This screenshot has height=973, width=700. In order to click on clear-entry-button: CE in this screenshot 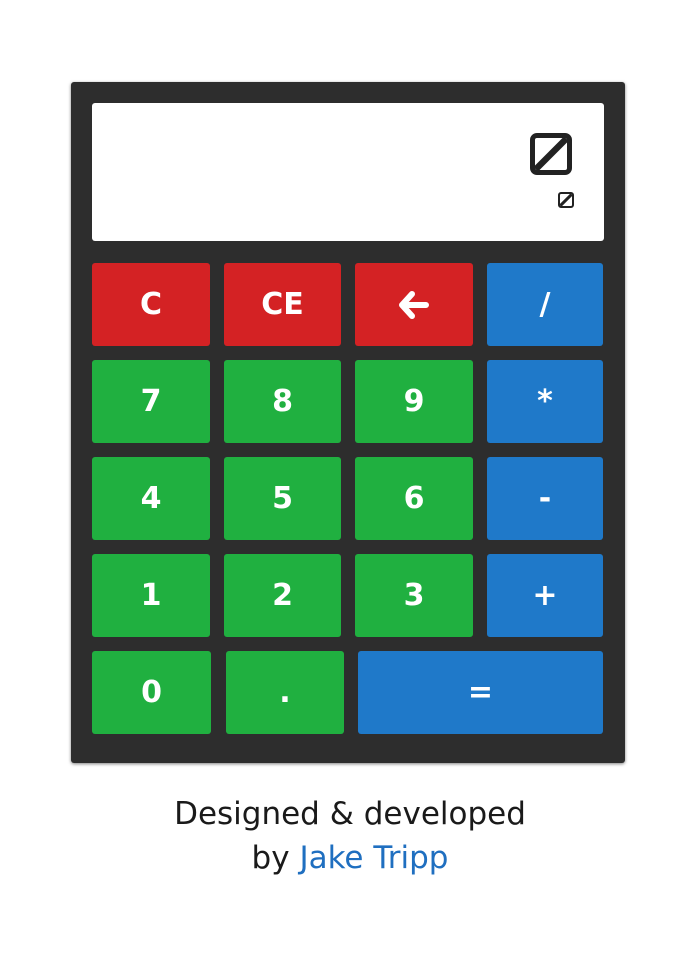, I will do `click(282, 304)`.